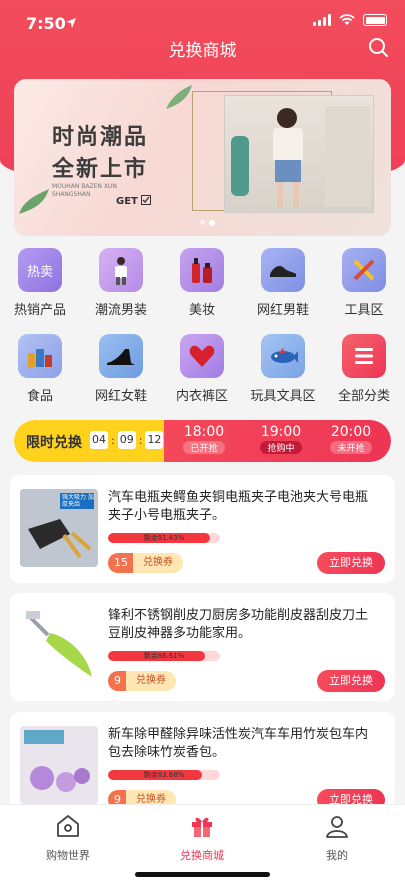 The width and height of the screenshot is (405, 887). I want to click on tools-icon, so click(364, 270).